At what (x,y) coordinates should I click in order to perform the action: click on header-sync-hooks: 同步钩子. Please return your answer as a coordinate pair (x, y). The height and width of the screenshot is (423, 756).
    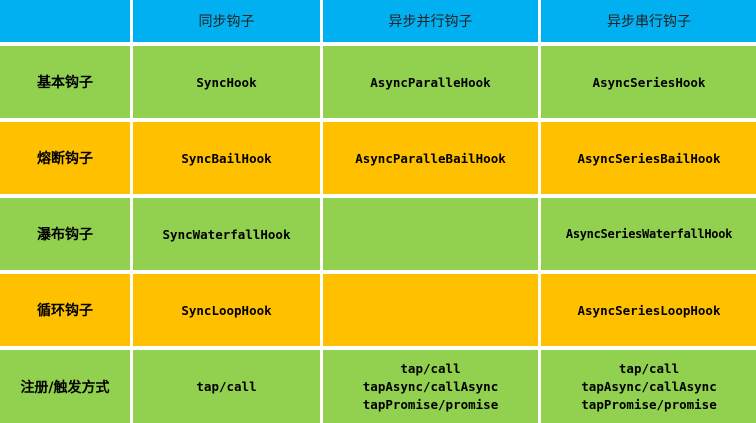
    Looking at the image, I should click on (226, 21).